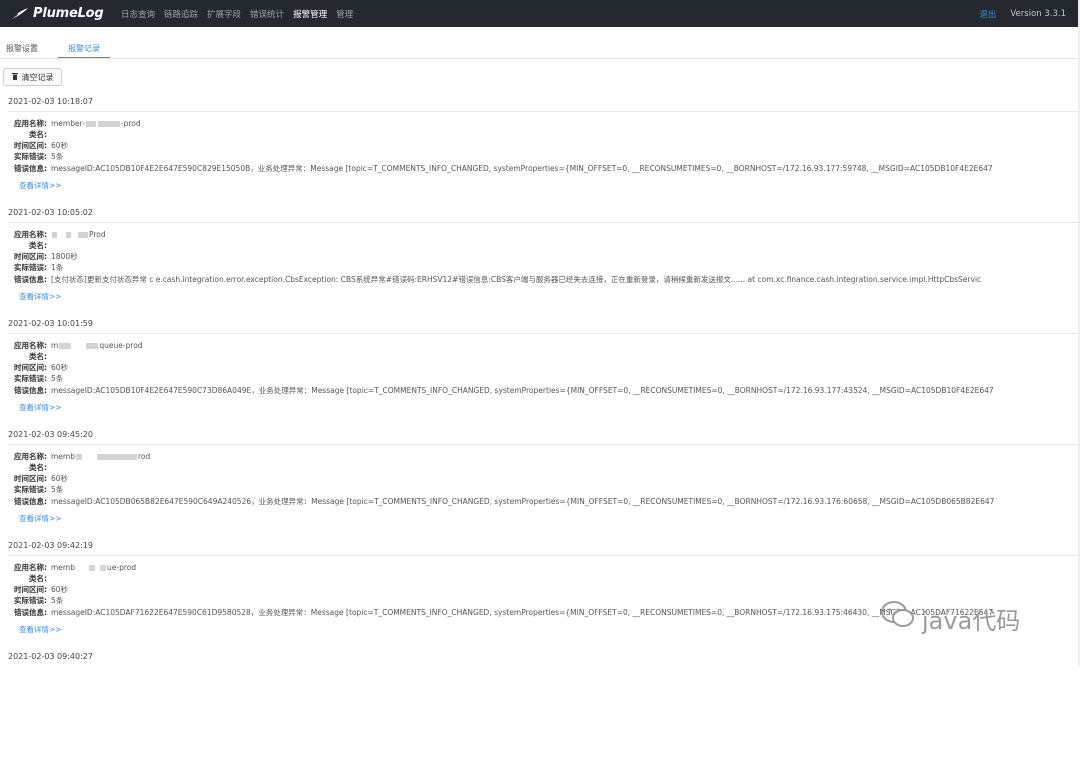 This screenshot has height=761, width=1080. What do you see at coordinates (144, 456) in the screenshot?
I see `app-name-suffix: rod` at bounding box center [144, 456].